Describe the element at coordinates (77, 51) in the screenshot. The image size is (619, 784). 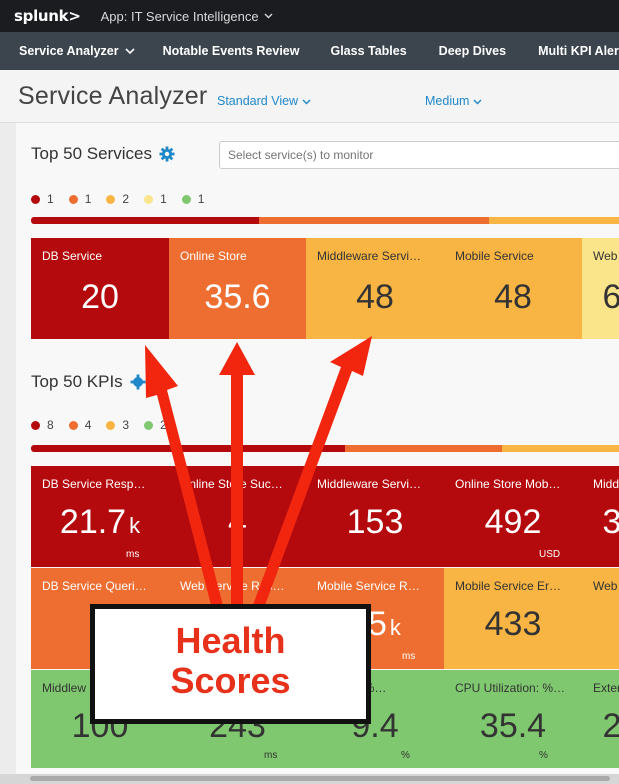
I see `nav-service-analyzer: Service Analyzer` at that location.